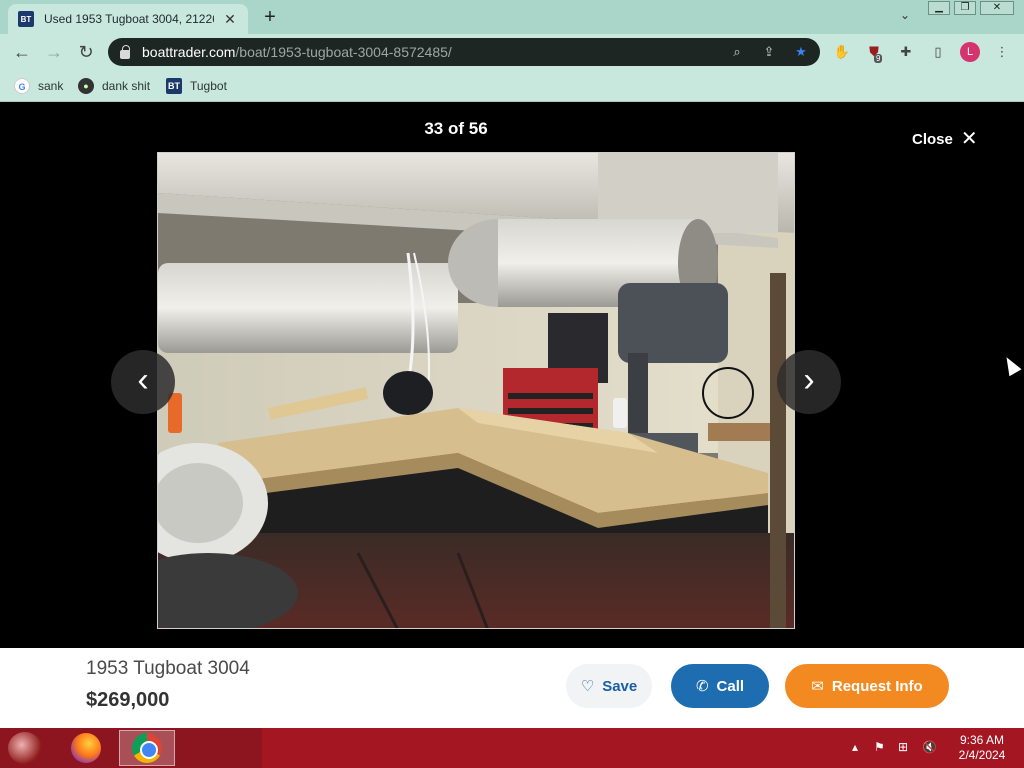 The height and width of the screenshot is (768, 1024). I want to click on tab-close-icon: ✕, so click(230, 19).